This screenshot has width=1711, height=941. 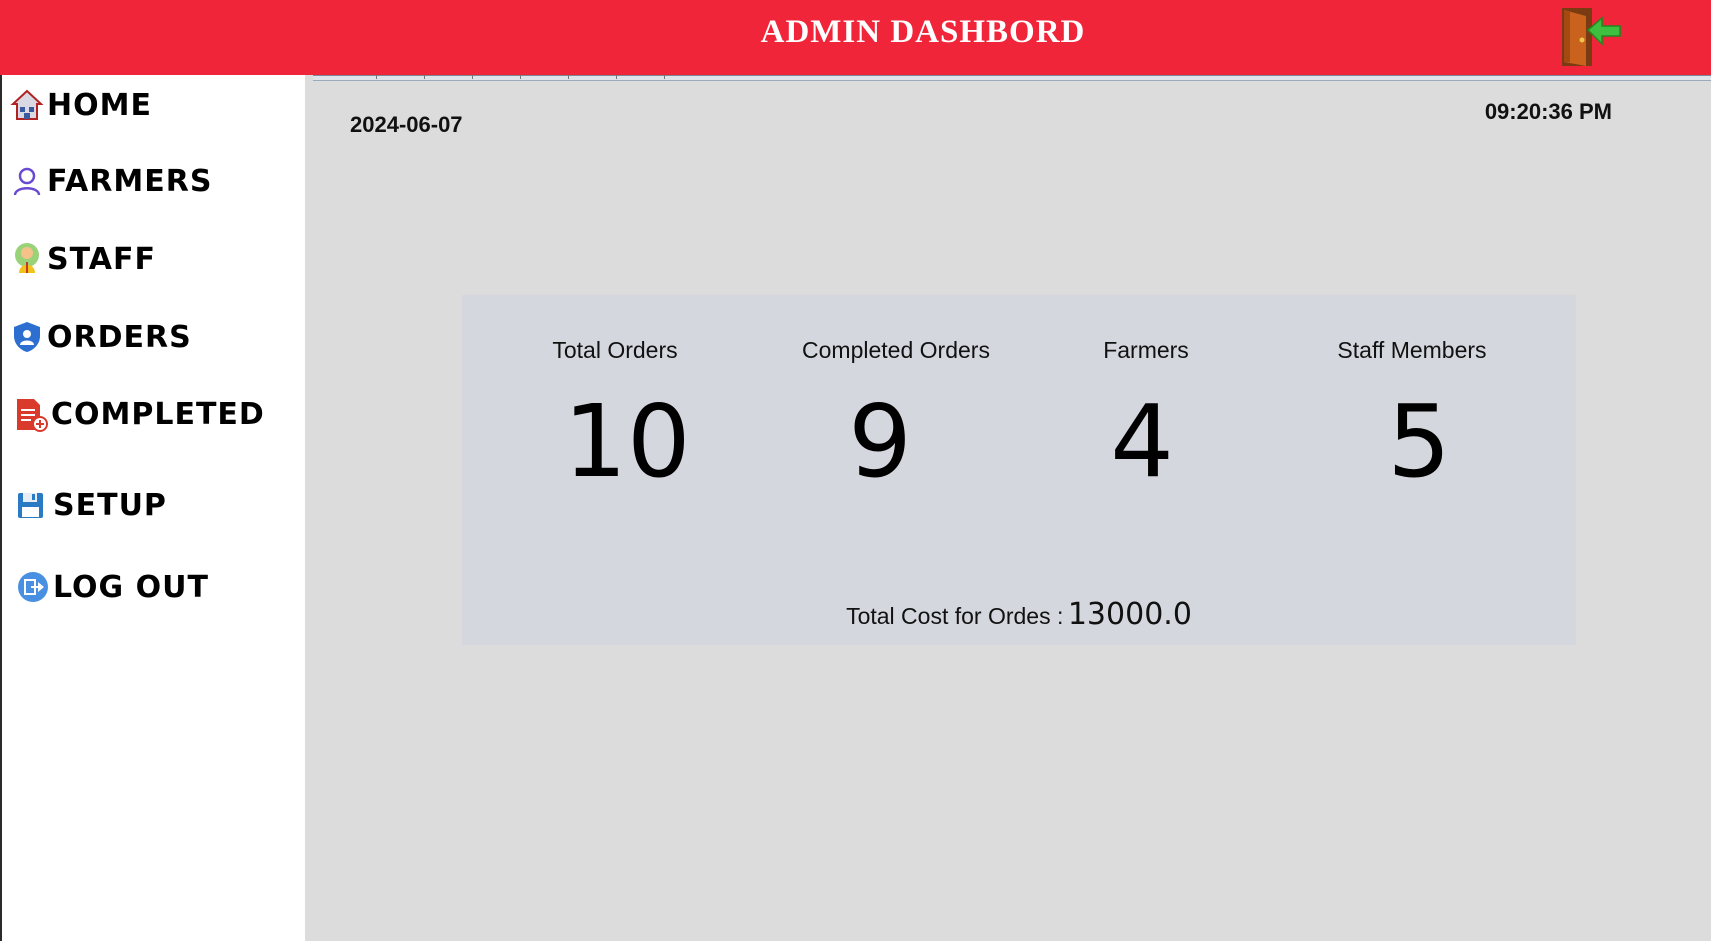 I want to click on total-cost: Total Cost for Ordes : 13000.0, so click(x=1019, y=614).